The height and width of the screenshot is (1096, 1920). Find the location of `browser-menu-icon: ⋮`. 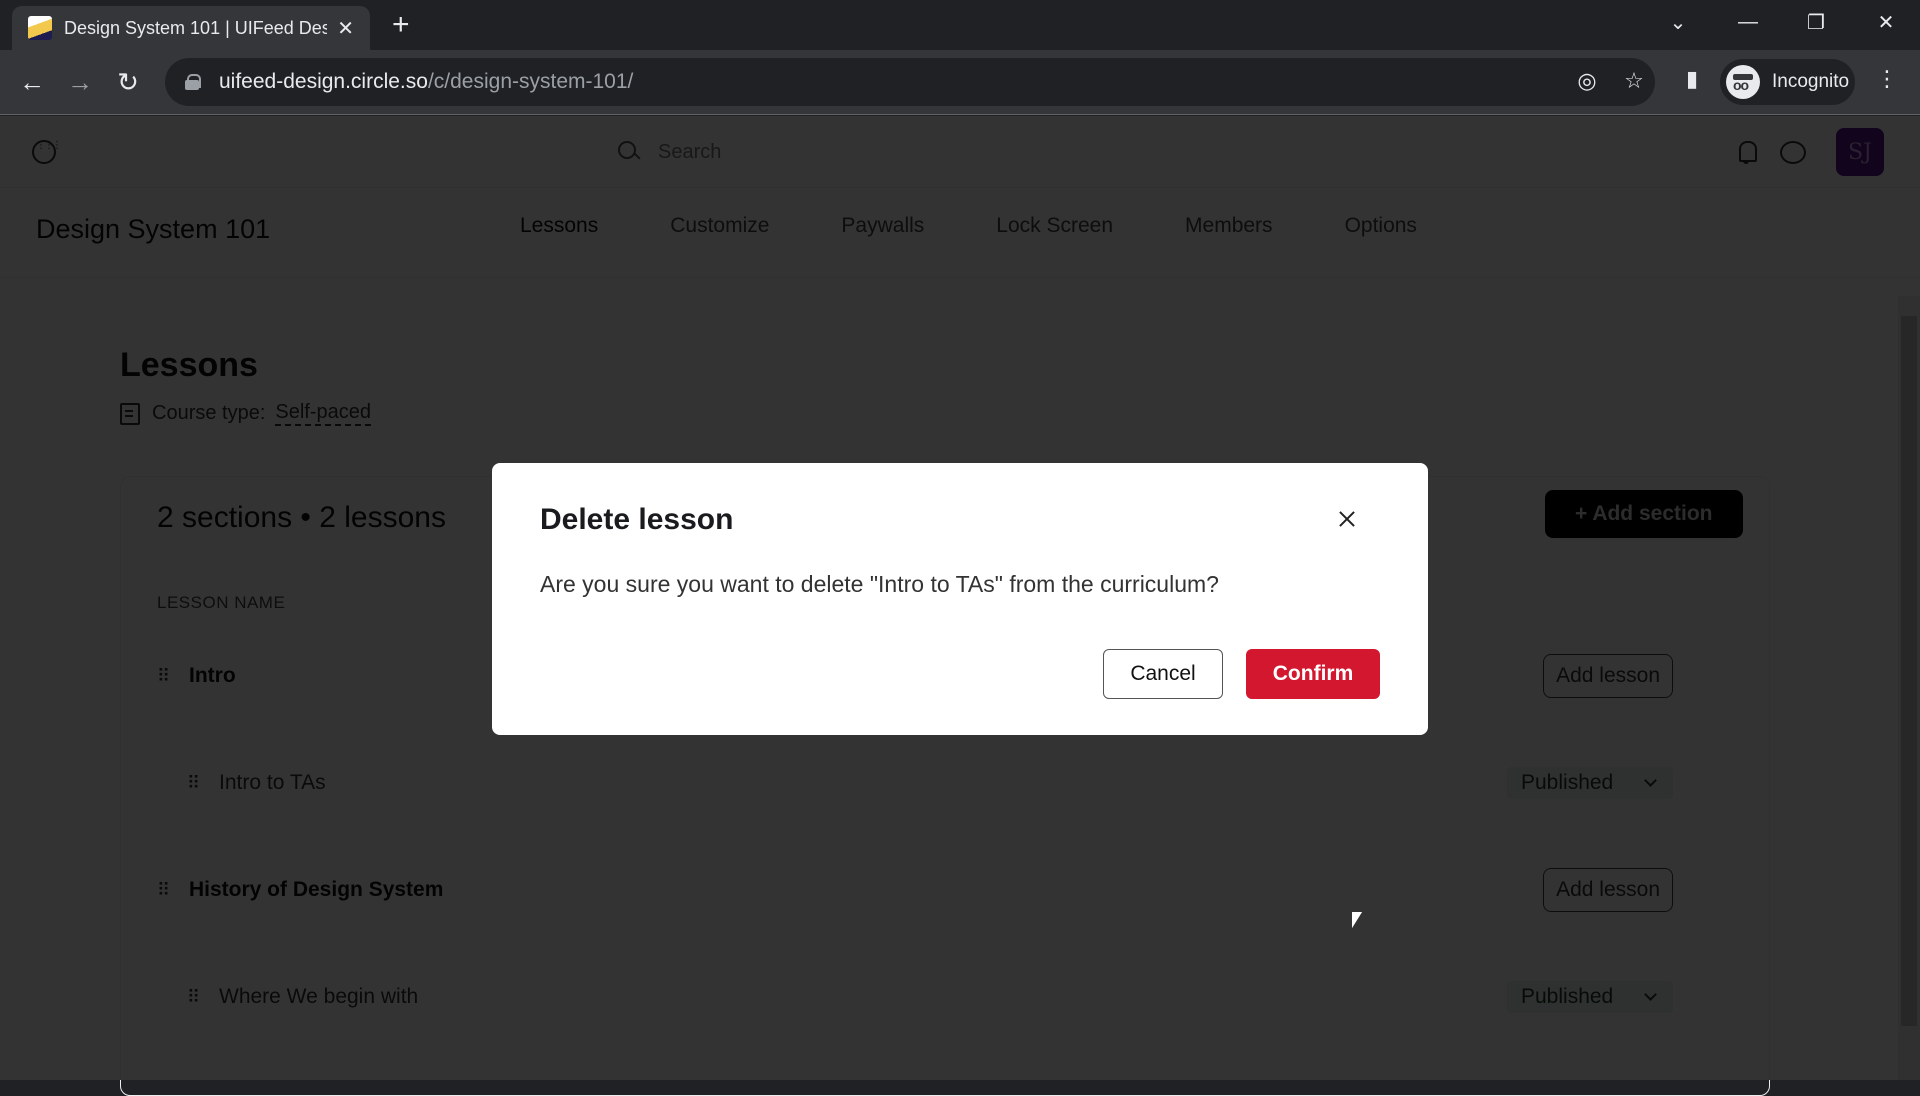

browser-menu-icon: ⋮ is located at coordinates (1887, 80).